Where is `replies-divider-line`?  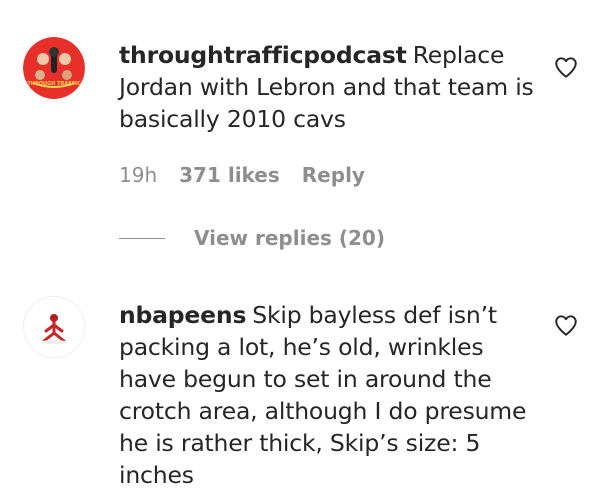 replies-divider-line is located at coordinates (142, 238).